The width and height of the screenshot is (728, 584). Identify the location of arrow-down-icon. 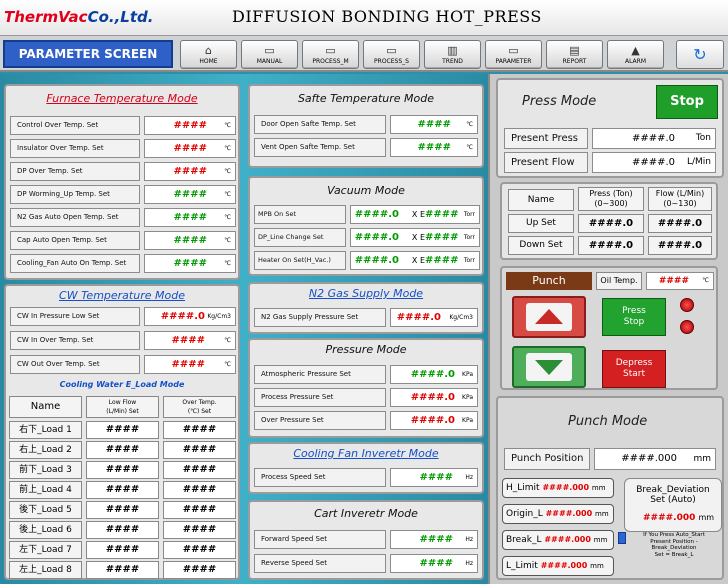
(549, 367).